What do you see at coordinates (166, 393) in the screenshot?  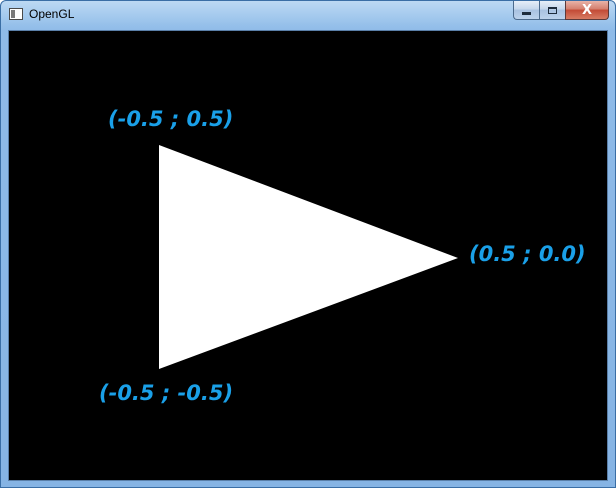 I see `vertex-label-bottom-left: (-0.5 ; -0.5)` at bounding box center [166, 393].